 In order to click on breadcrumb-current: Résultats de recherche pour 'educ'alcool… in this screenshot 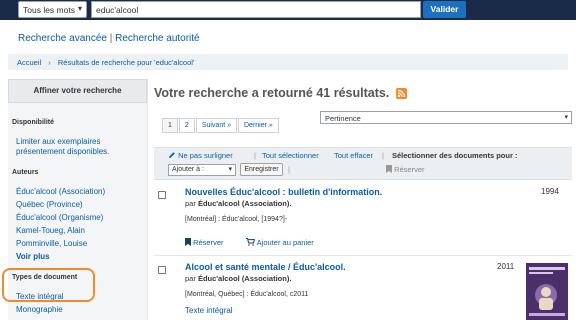, I will do `click(126, 62)`.